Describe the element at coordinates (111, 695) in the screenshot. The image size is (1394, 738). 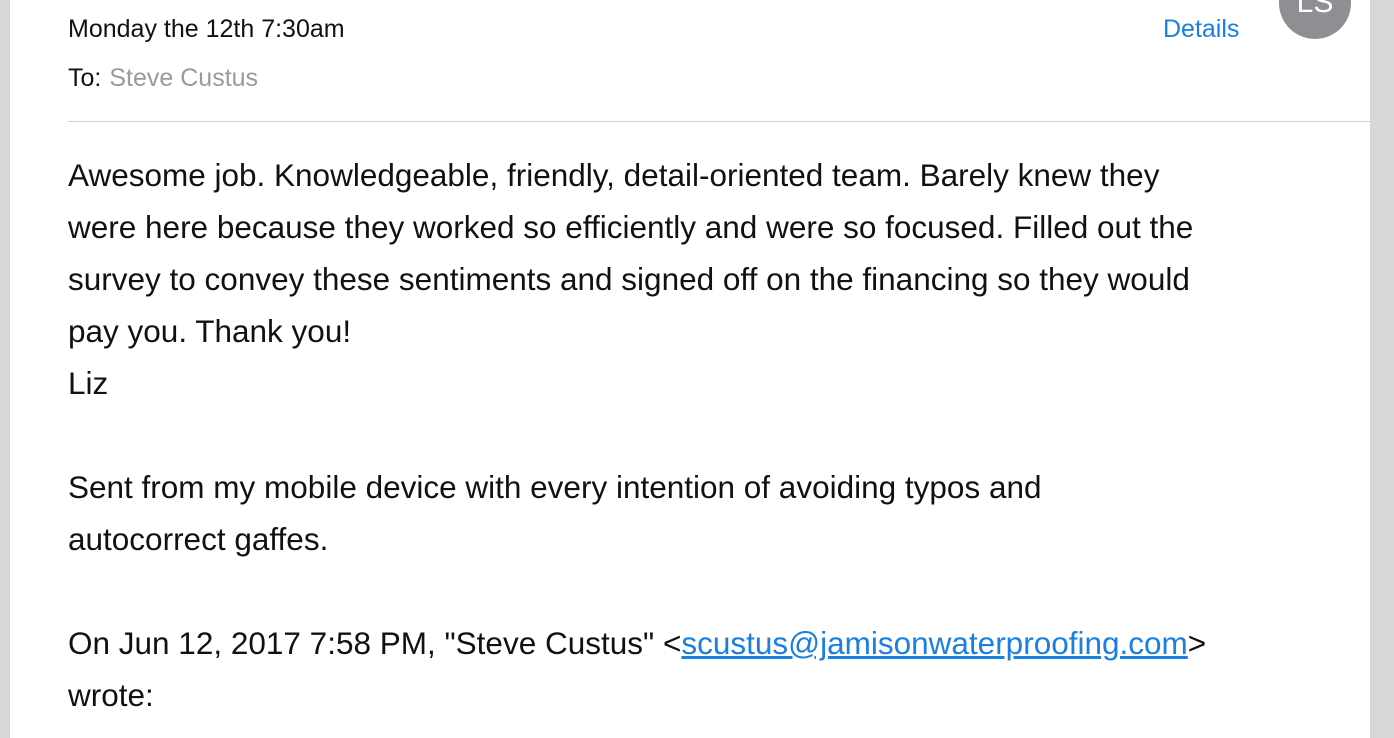
I see `quote-wrote: wrote:` at that location.